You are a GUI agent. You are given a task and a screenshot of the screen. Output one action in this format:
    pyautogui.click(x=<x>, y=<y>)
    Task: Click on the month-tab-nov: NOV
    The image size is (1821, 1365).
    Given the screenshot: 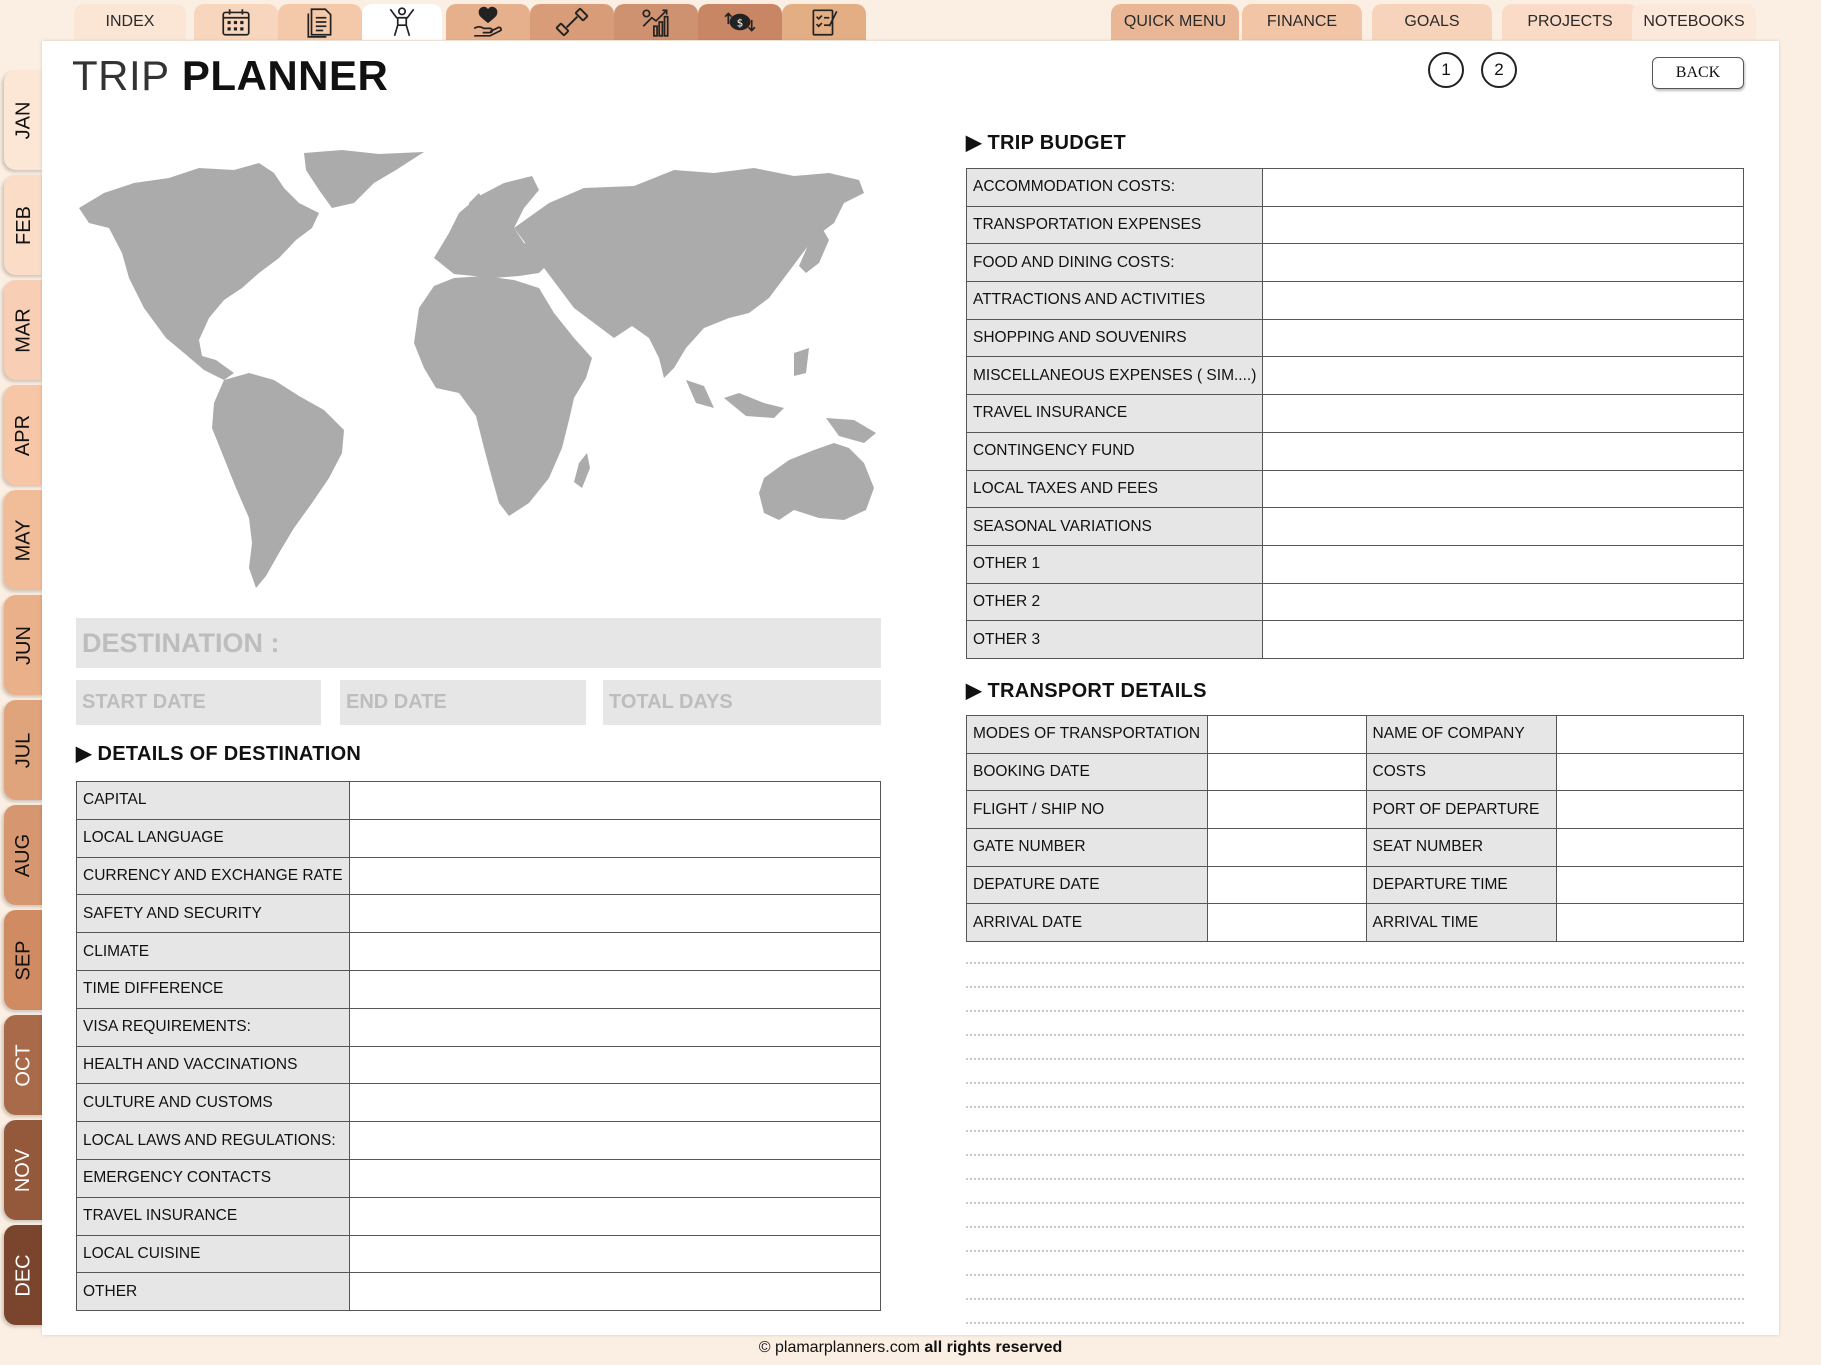 What is the action you would take?
    pyautogui.click(x=24, y=1170)
    